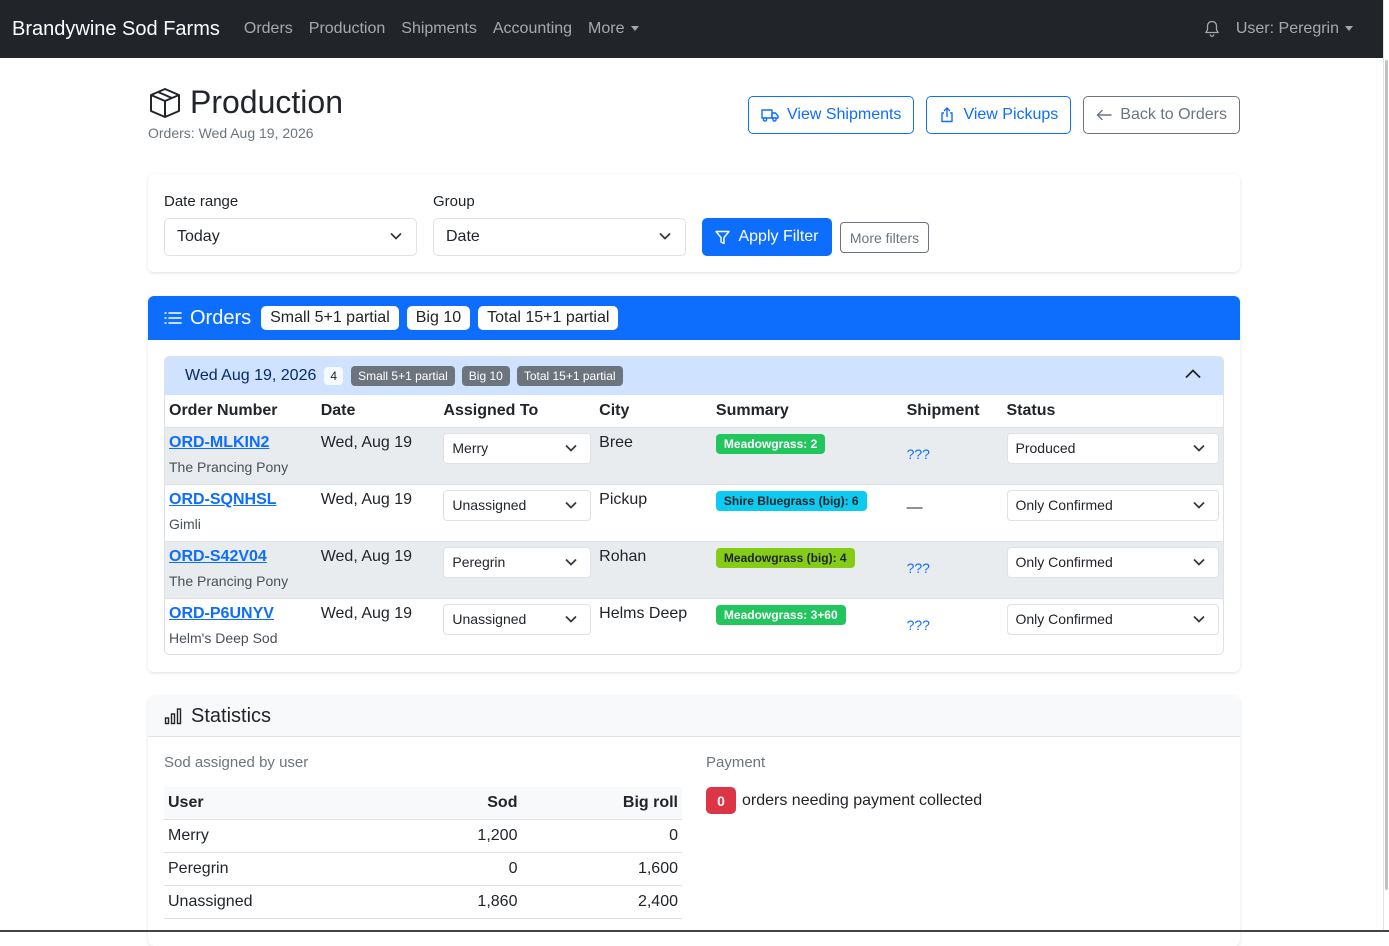 The height and width of the screenshot is (946, 1389). Describe the element at coordinates (334, 376) in the screenshot. I see `group-count-badge: 4` at that location.